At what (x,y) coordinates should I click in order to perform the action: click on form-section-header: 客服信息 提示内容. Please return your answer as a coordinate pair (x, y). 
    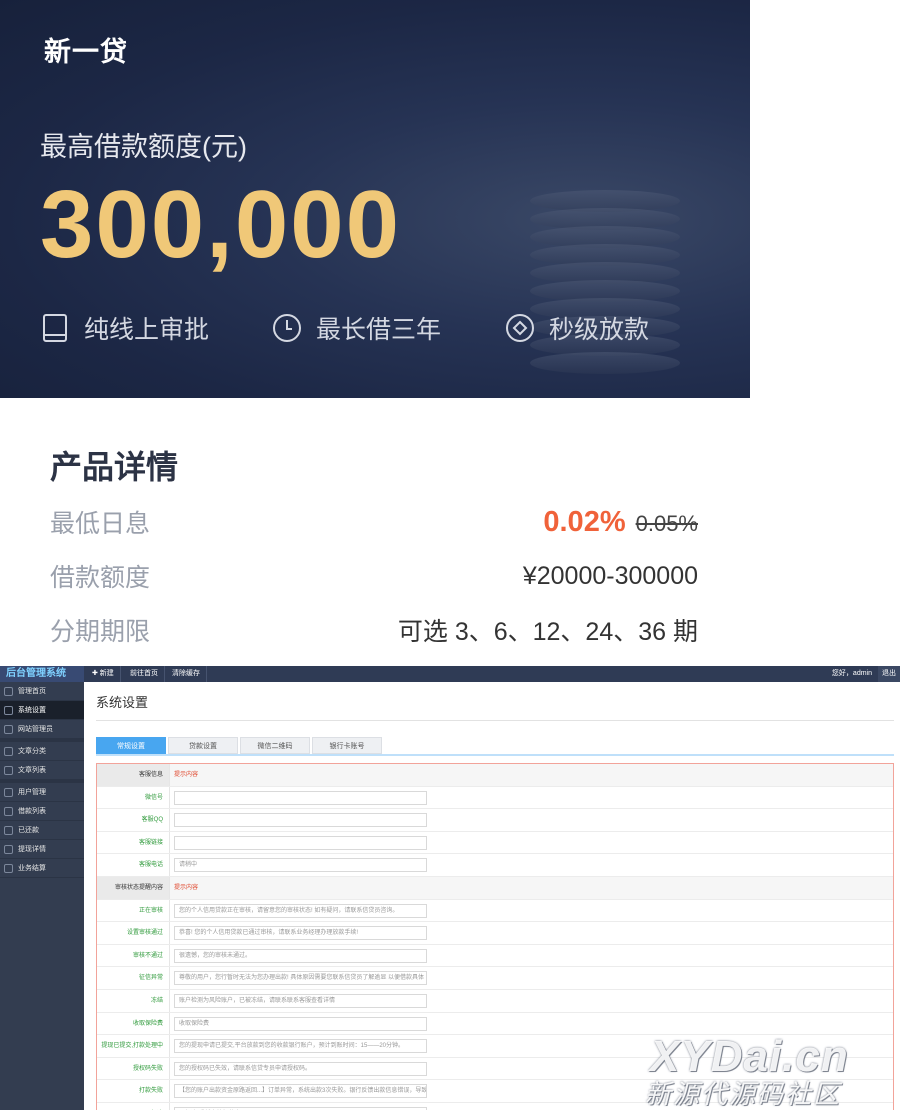
    Looking at the image, I should click on (495, 775).